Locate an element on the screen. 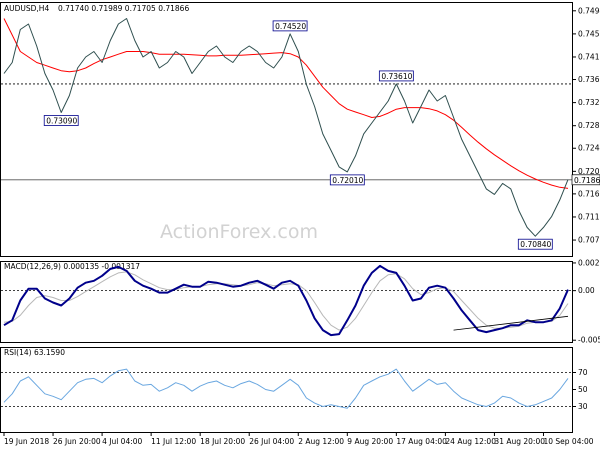 The width and height of the screenshot is (600, 450). y-tick-label: -0.005019 is located at coordinates (589, 340).